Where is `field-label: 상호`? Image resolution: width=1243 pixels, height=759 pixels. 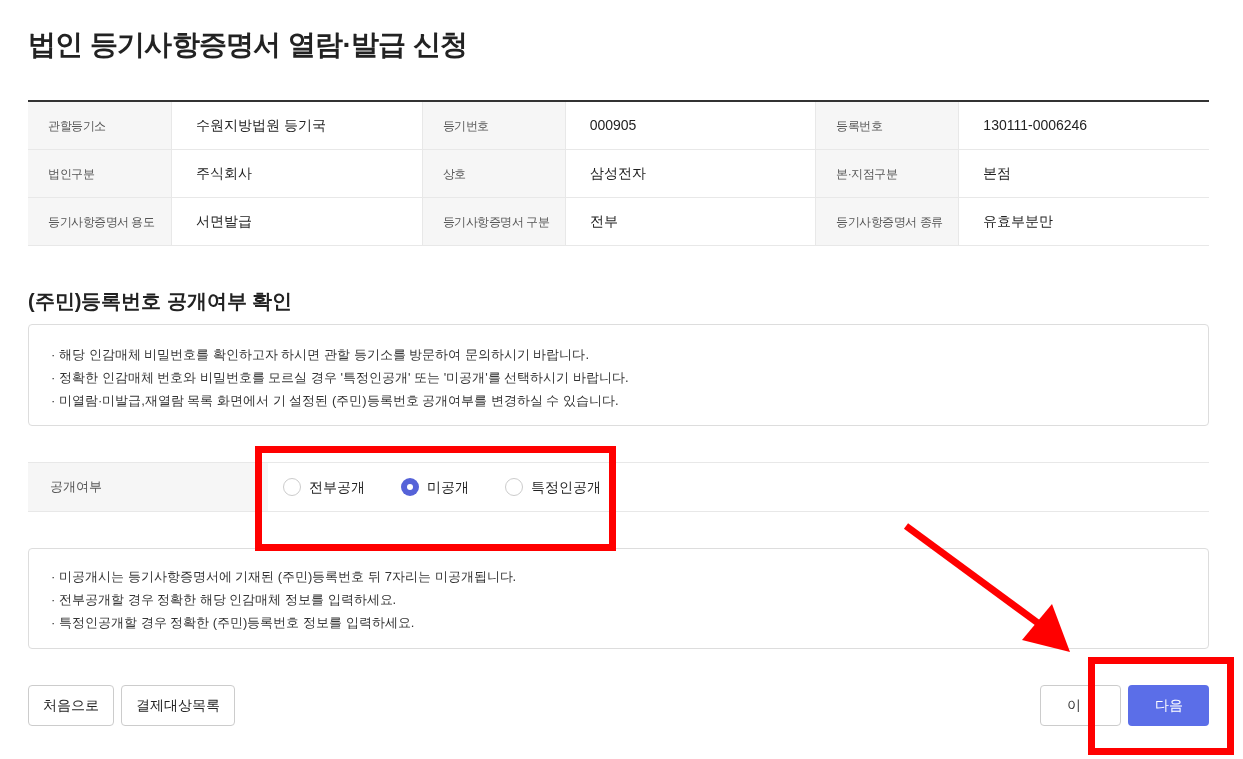 field-label: 상호 is located at coordinates (493, 173).